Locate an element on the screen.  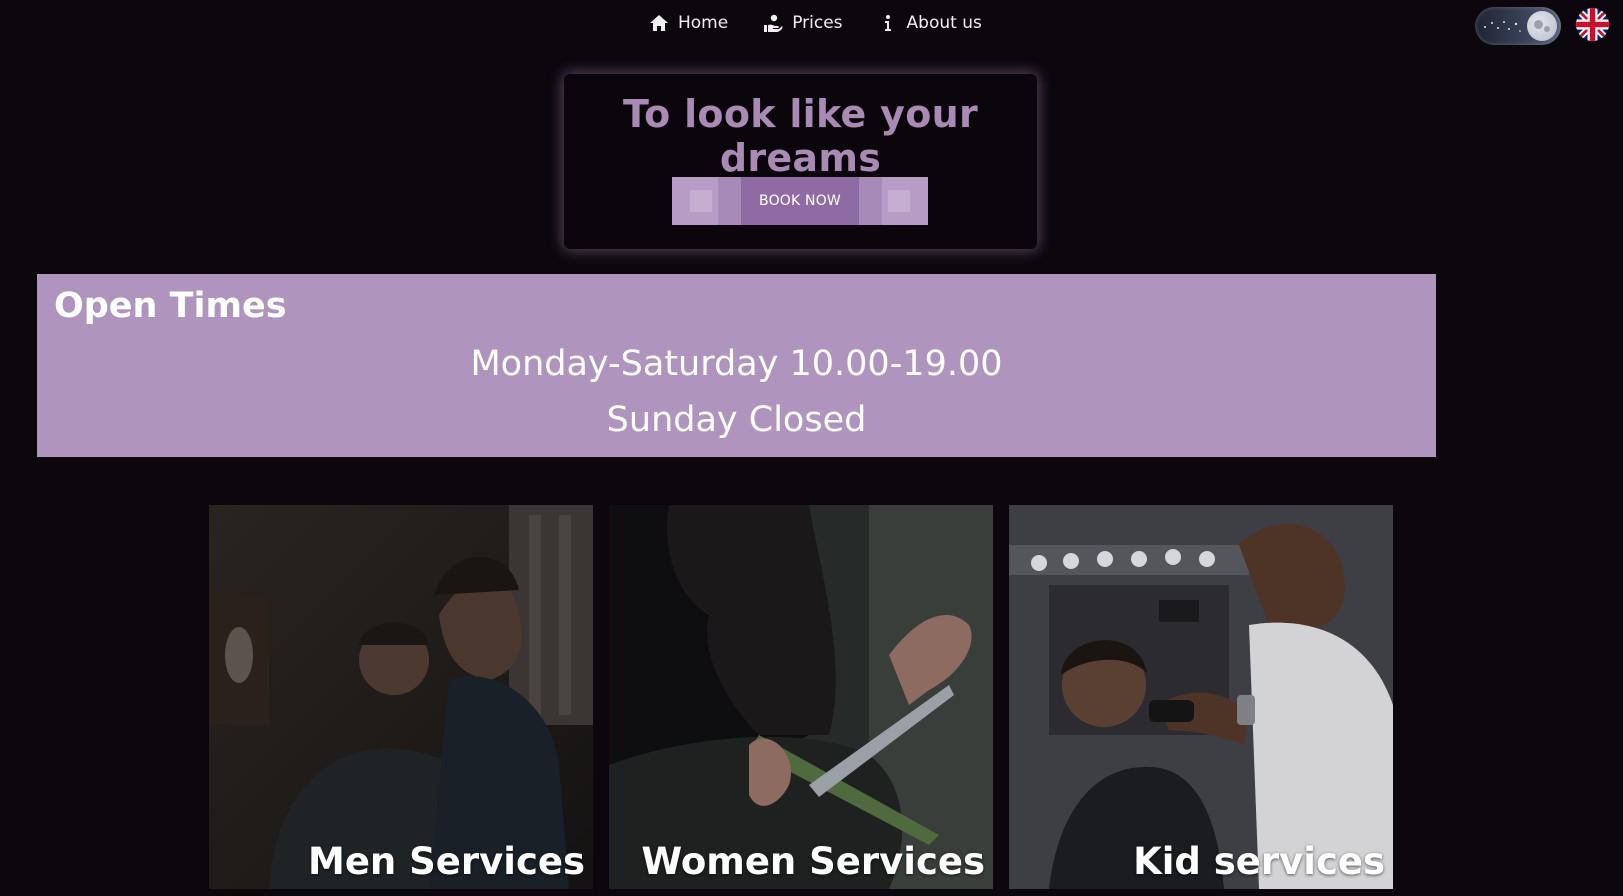
nav-item-label: About us is located at coordinates (944, 23).